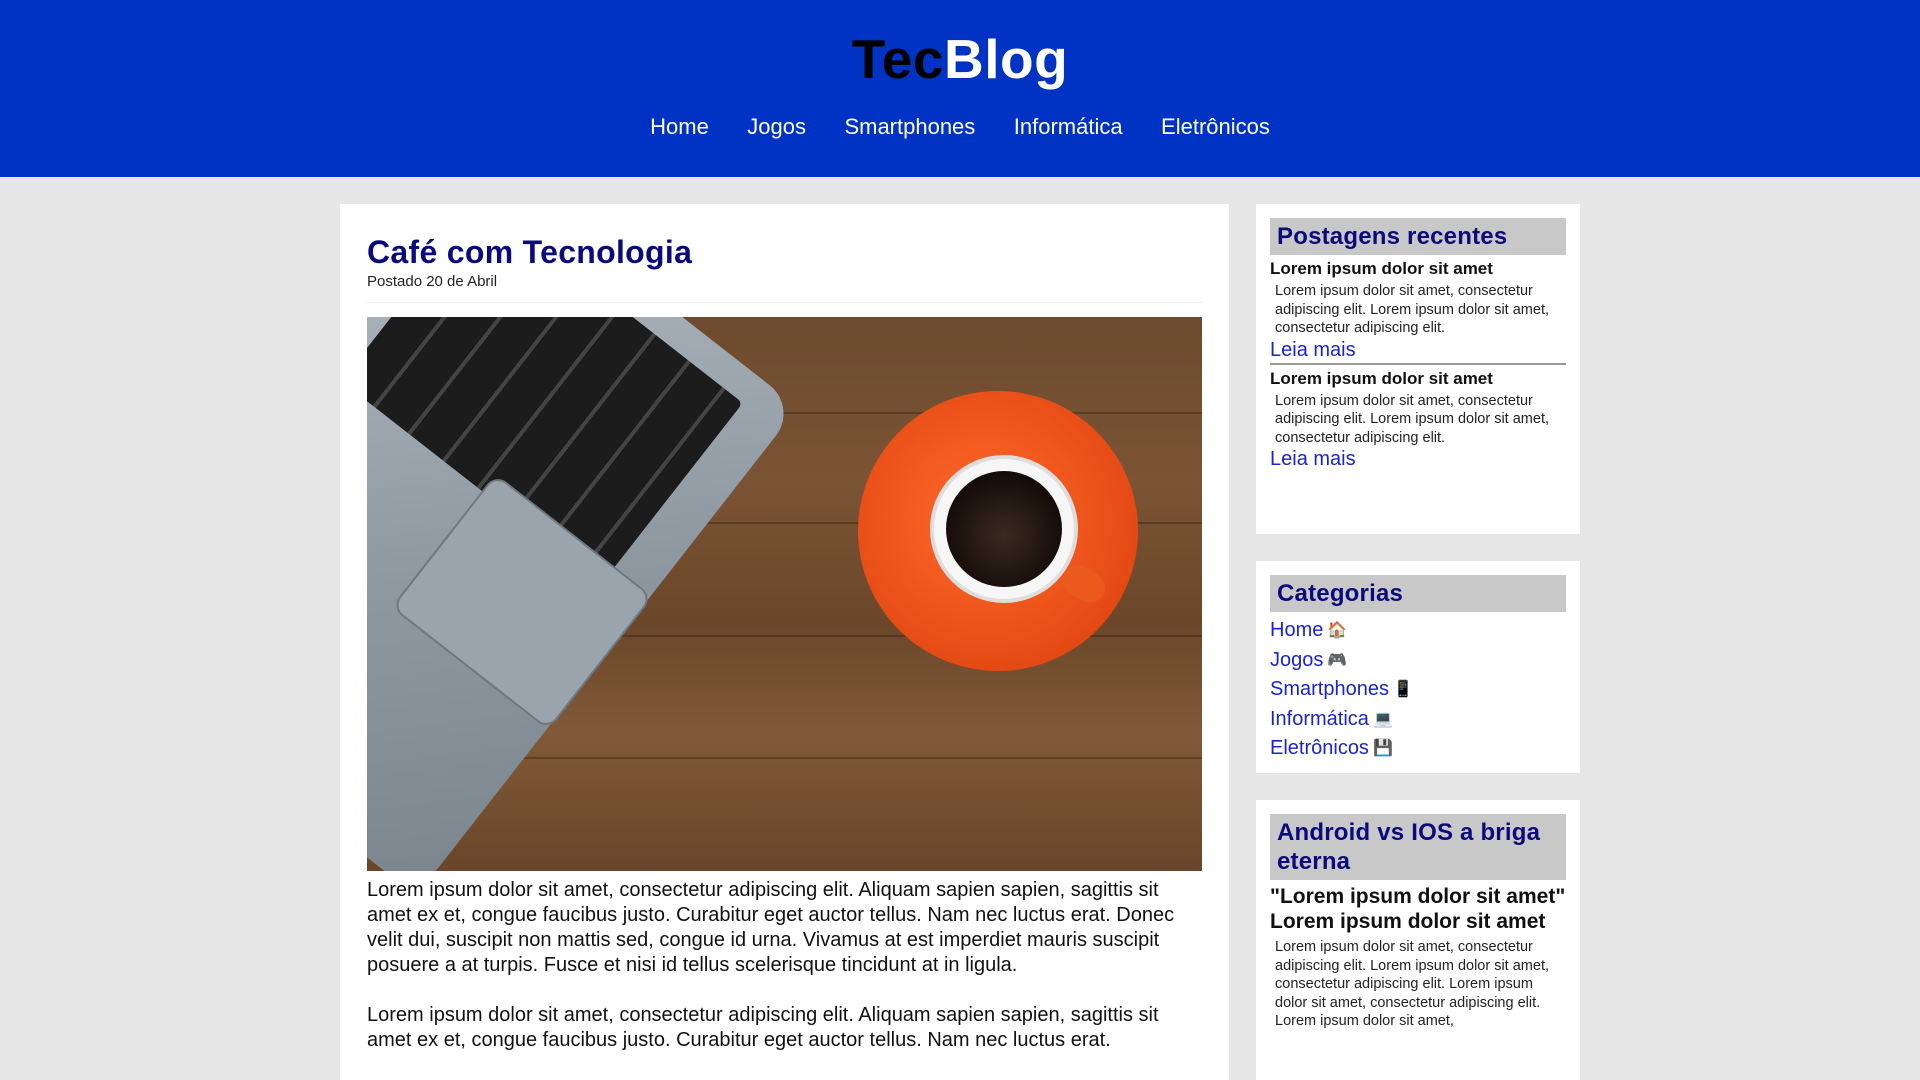 The width and height of the screenshot is (1920, 1080). Describe the element at coordinates (1382, 748) in the screenshot. I see `floppy-disk-icon: 💾` at that location.